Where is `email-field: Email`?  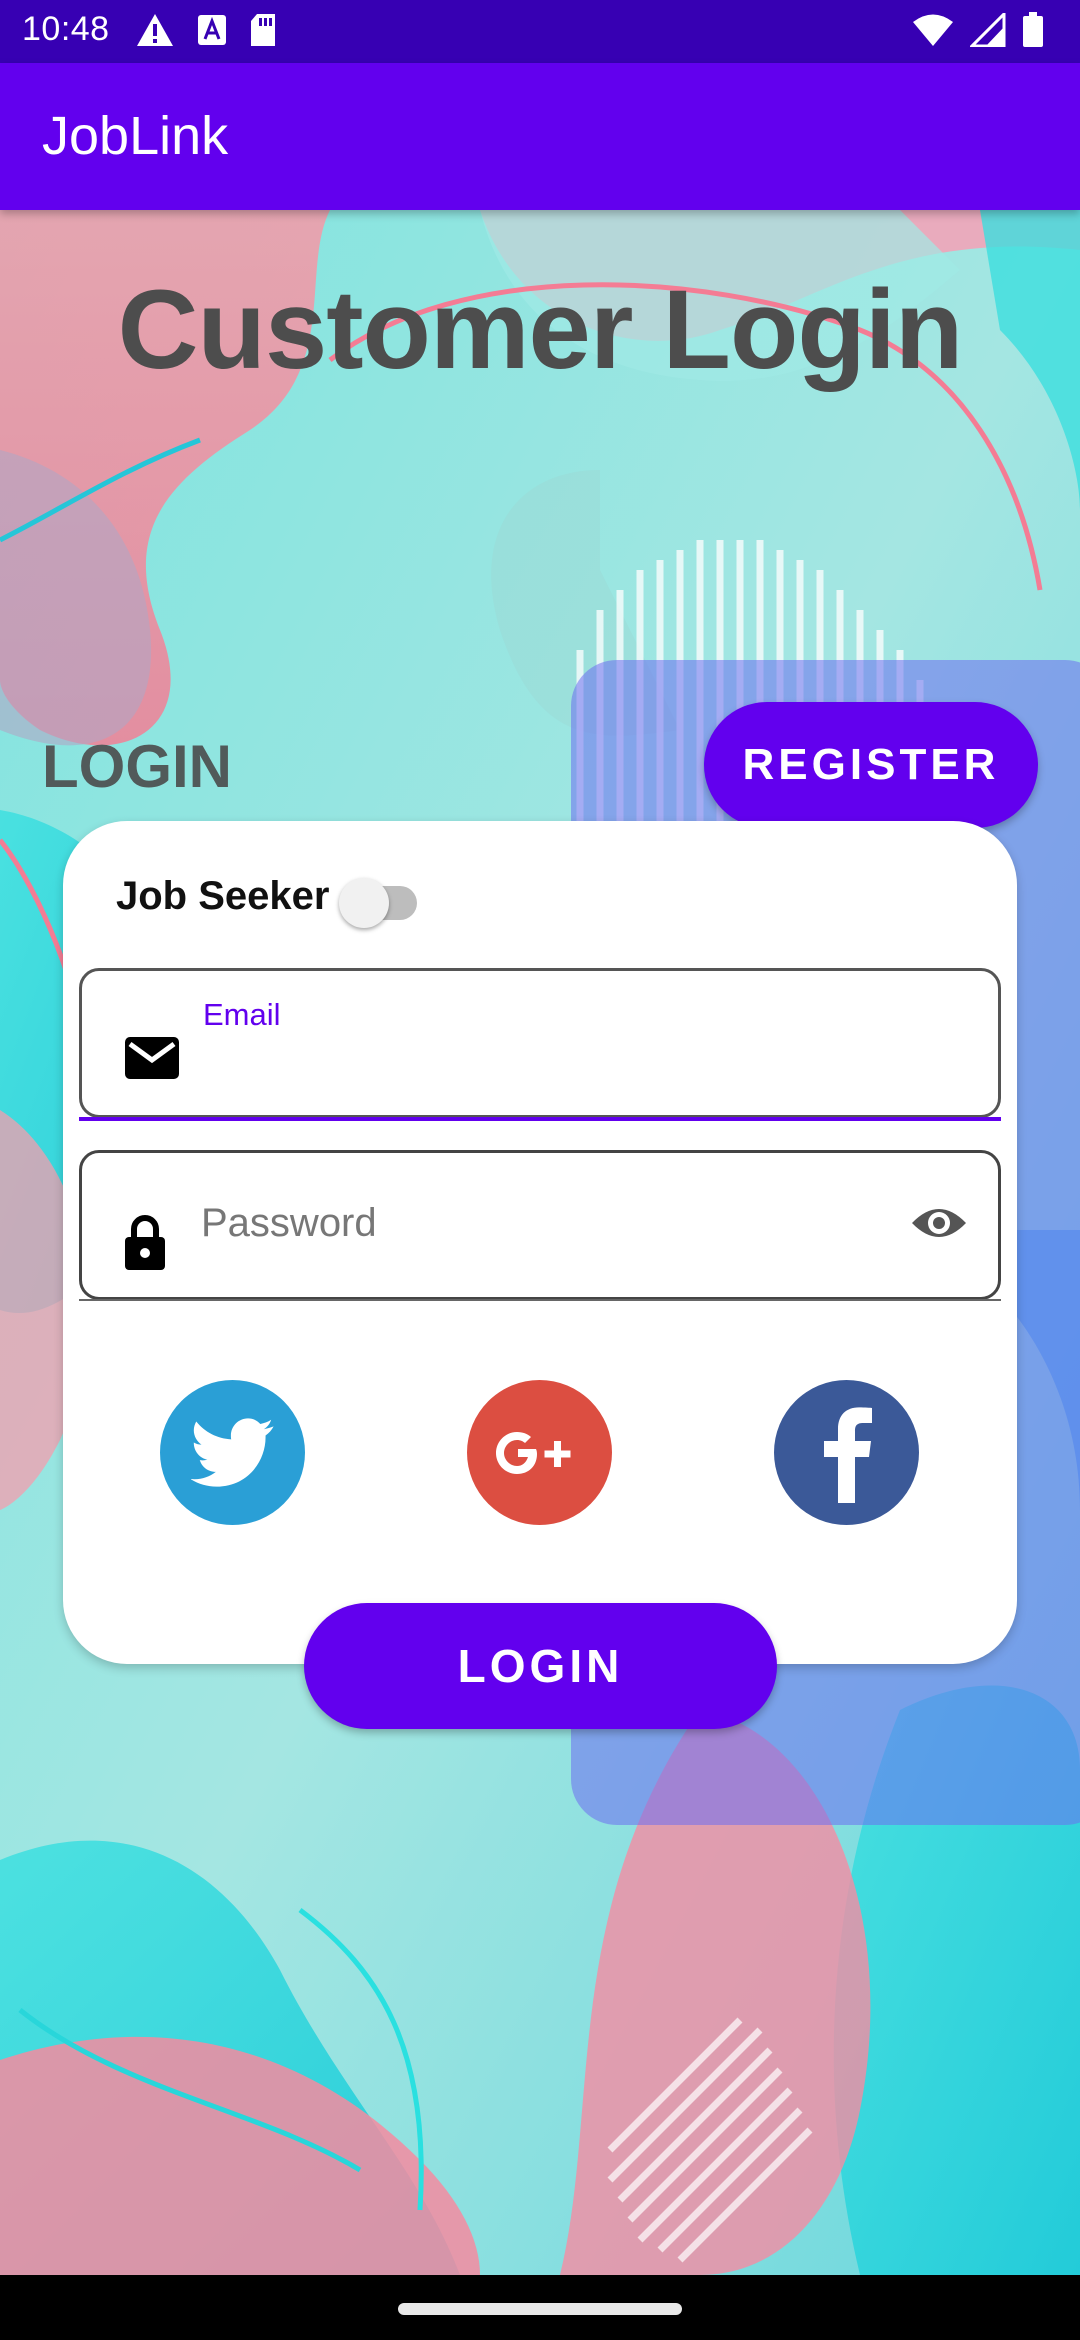
email-field: Email is located at coordinates (540, 1044).